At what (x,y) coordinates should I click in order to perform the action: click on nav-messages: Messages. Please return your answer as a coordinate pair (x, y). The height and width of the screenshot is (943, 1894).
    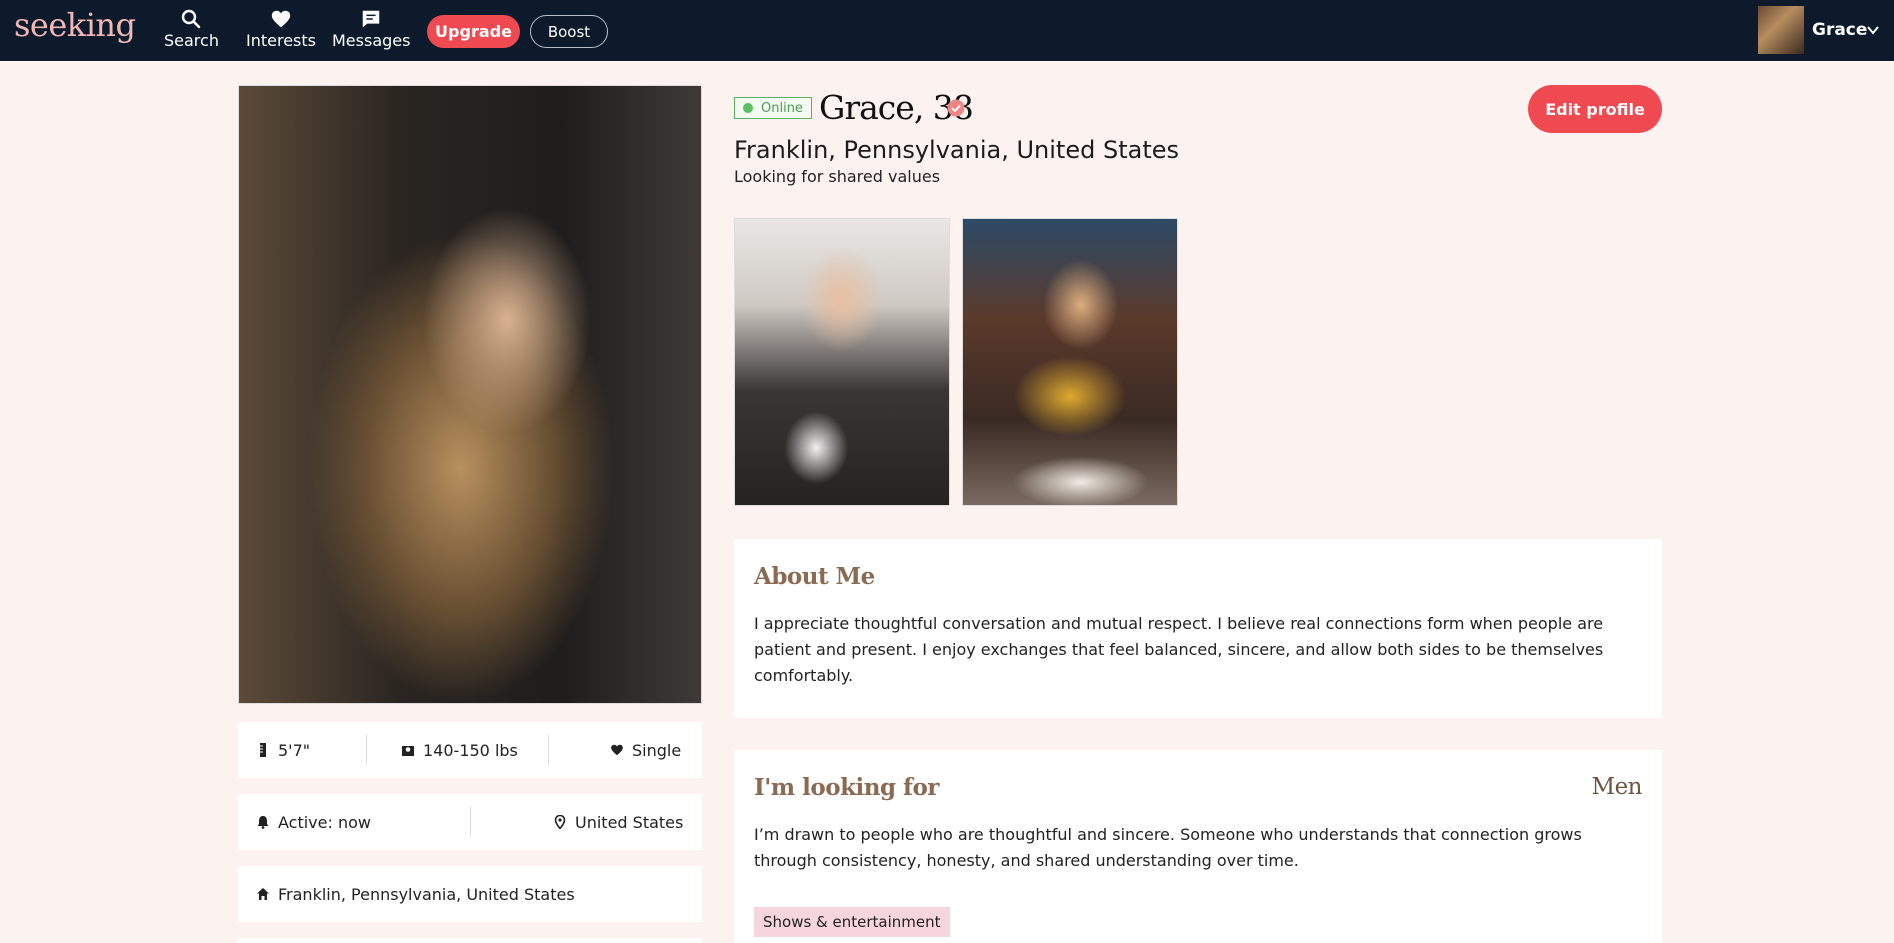
    Looking at the image, I should click on (371, 29).